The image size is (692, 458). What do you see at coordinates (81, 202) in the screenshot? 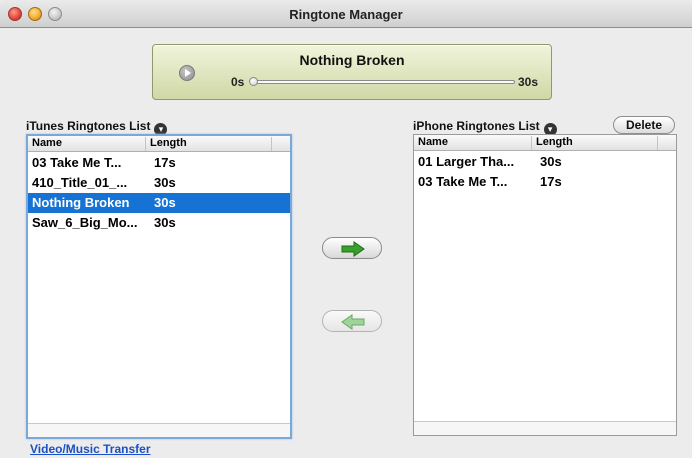
I see `ringtone-name: Nothing Broken` at bounding box center [81, 202].